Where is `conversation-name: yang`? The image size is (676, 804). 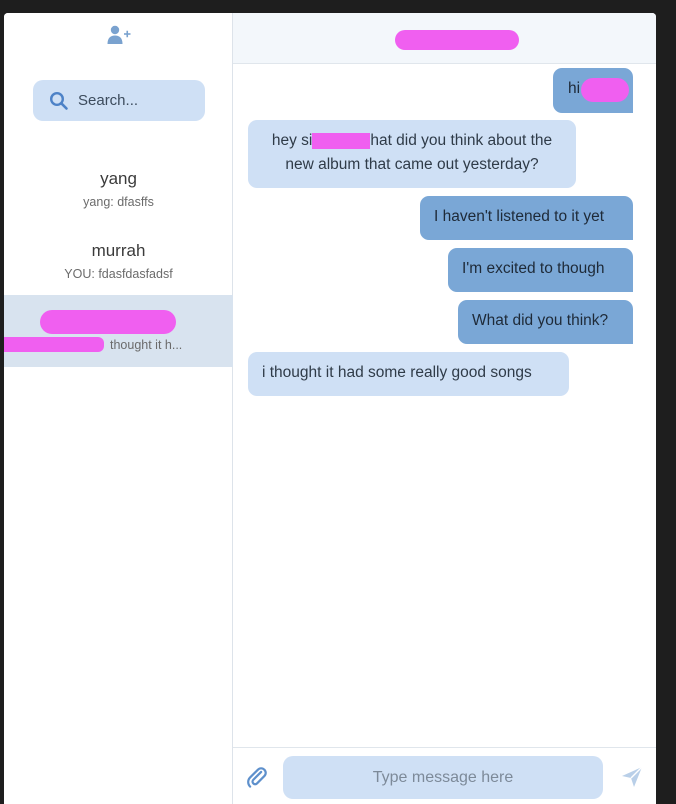
conversation-name: yang is located at coordinates (118, 178).